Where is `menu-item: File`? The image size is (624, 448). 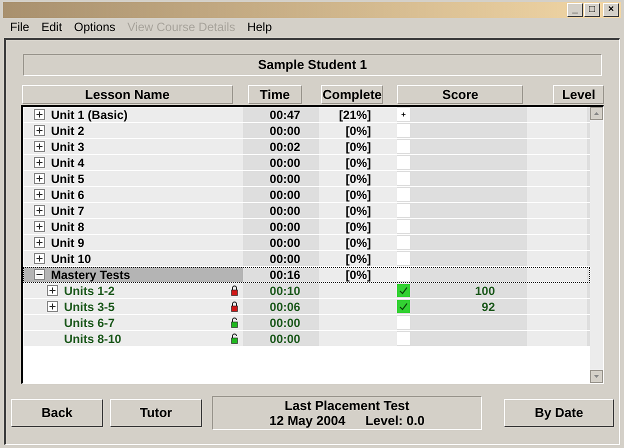 menu-item: File is located at coordinates (20, 27).